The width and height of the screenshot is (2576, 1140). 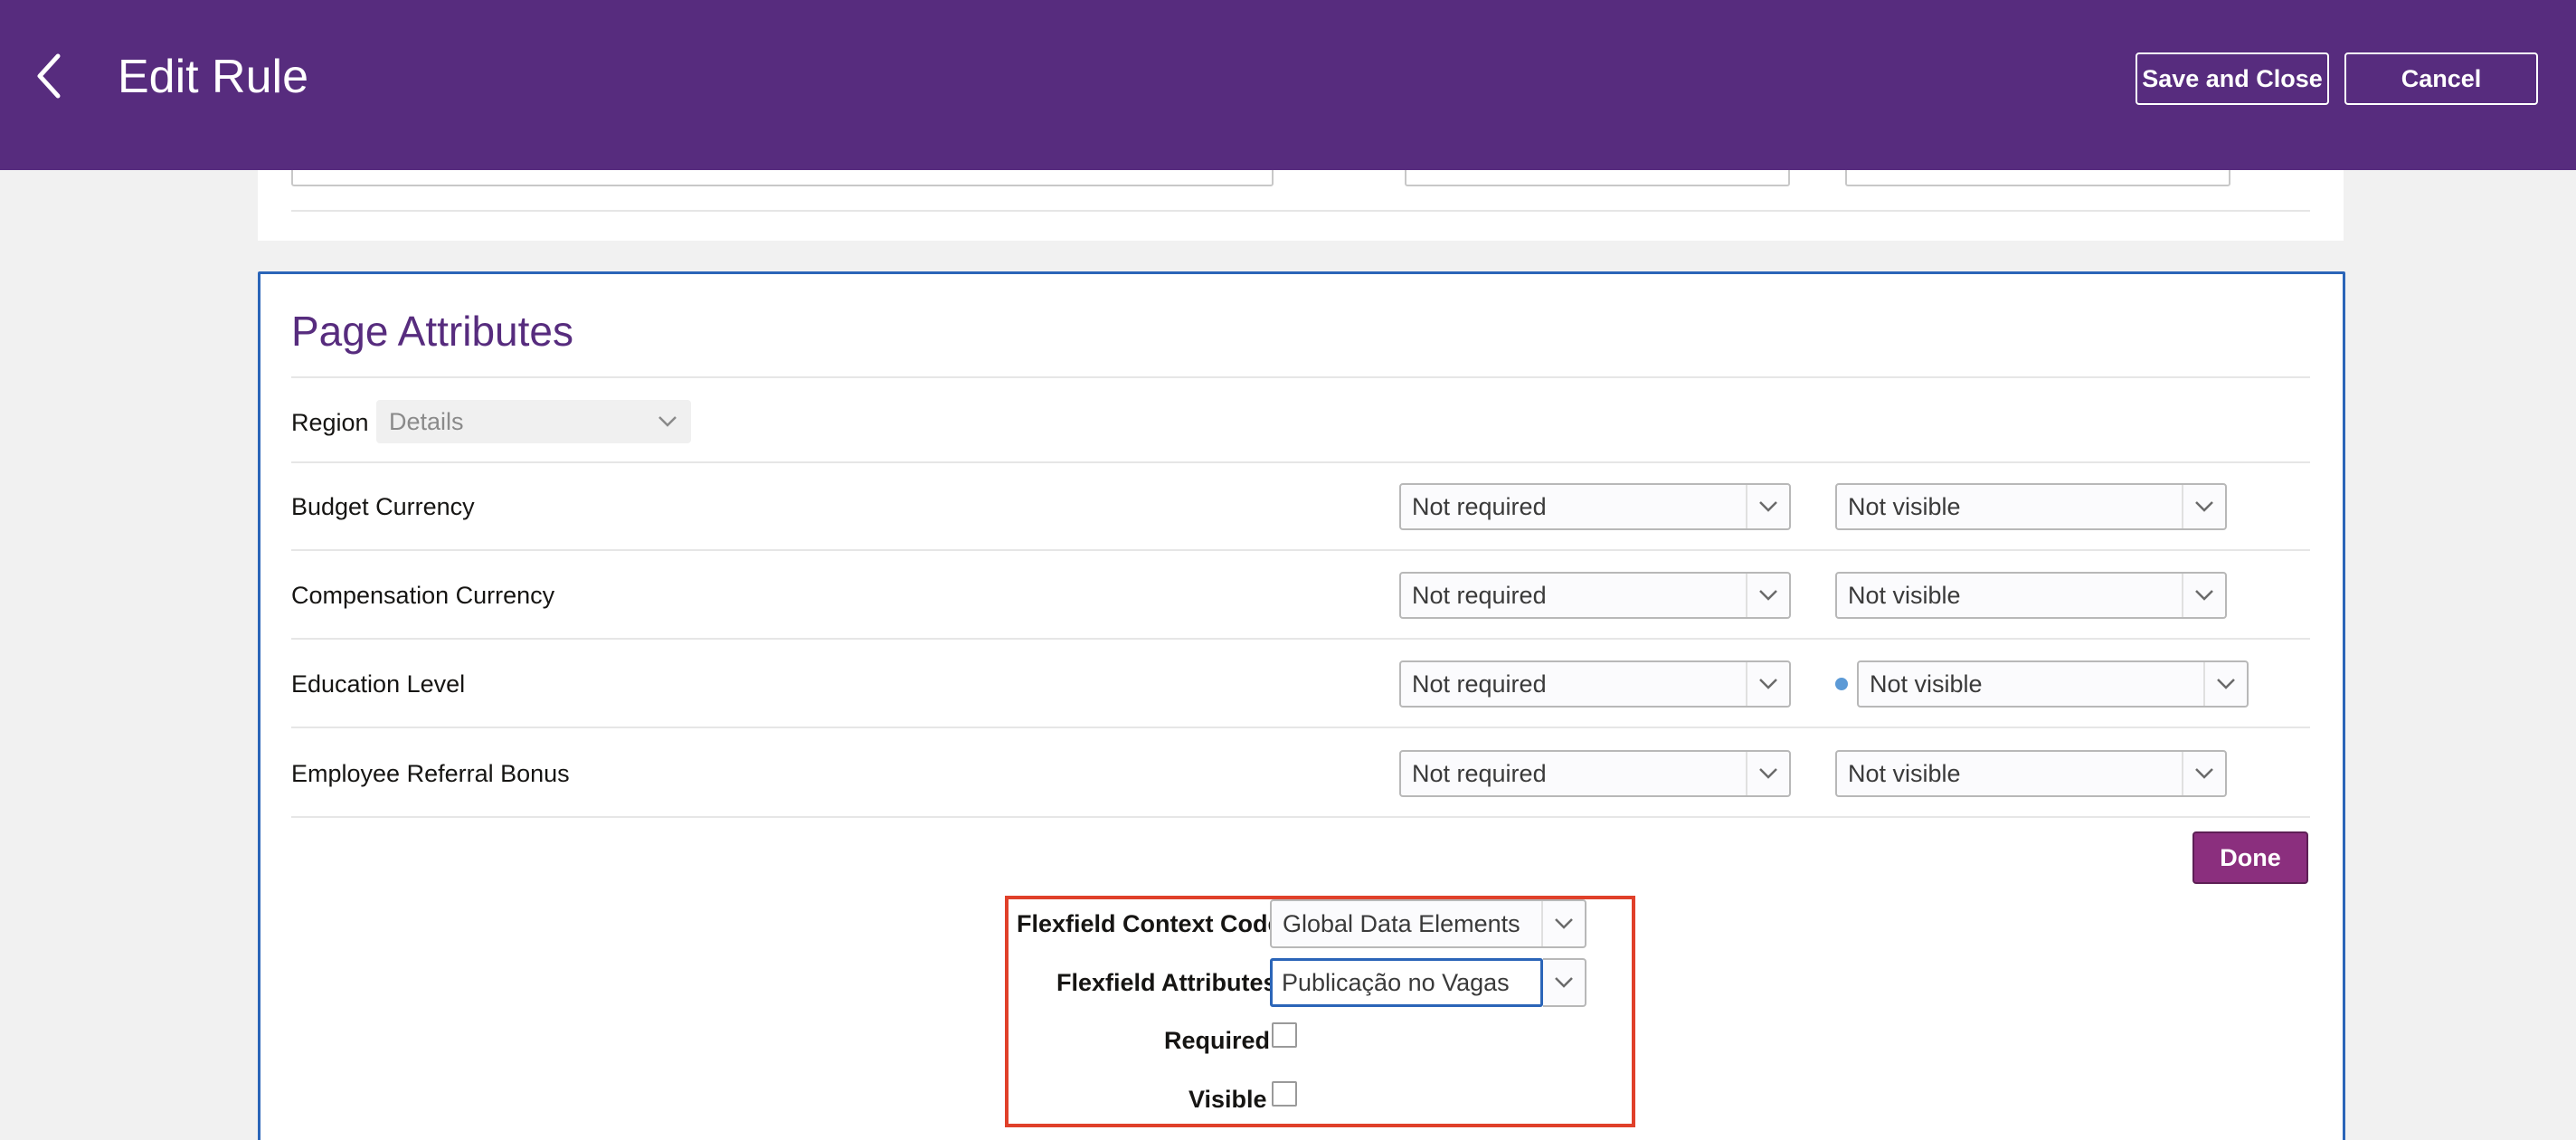 What do you see at coordinates (1284, 1094) in the screenshot?
I see `visible-checkbox` at bounding box center [1284, 1094].